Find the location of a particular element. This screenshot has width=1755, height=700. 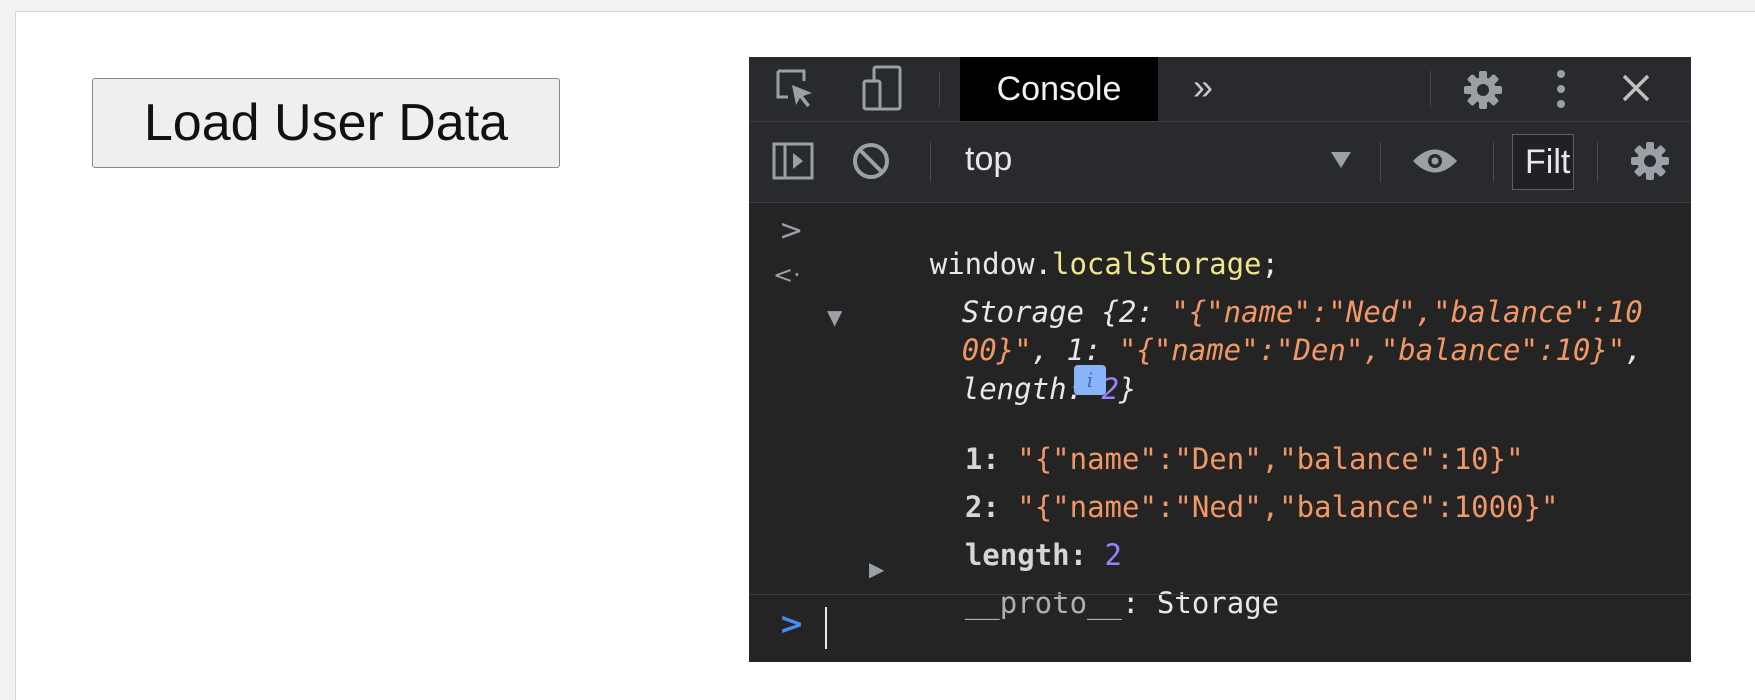

device-toolbar-icon is located at coordinates (882, 89).